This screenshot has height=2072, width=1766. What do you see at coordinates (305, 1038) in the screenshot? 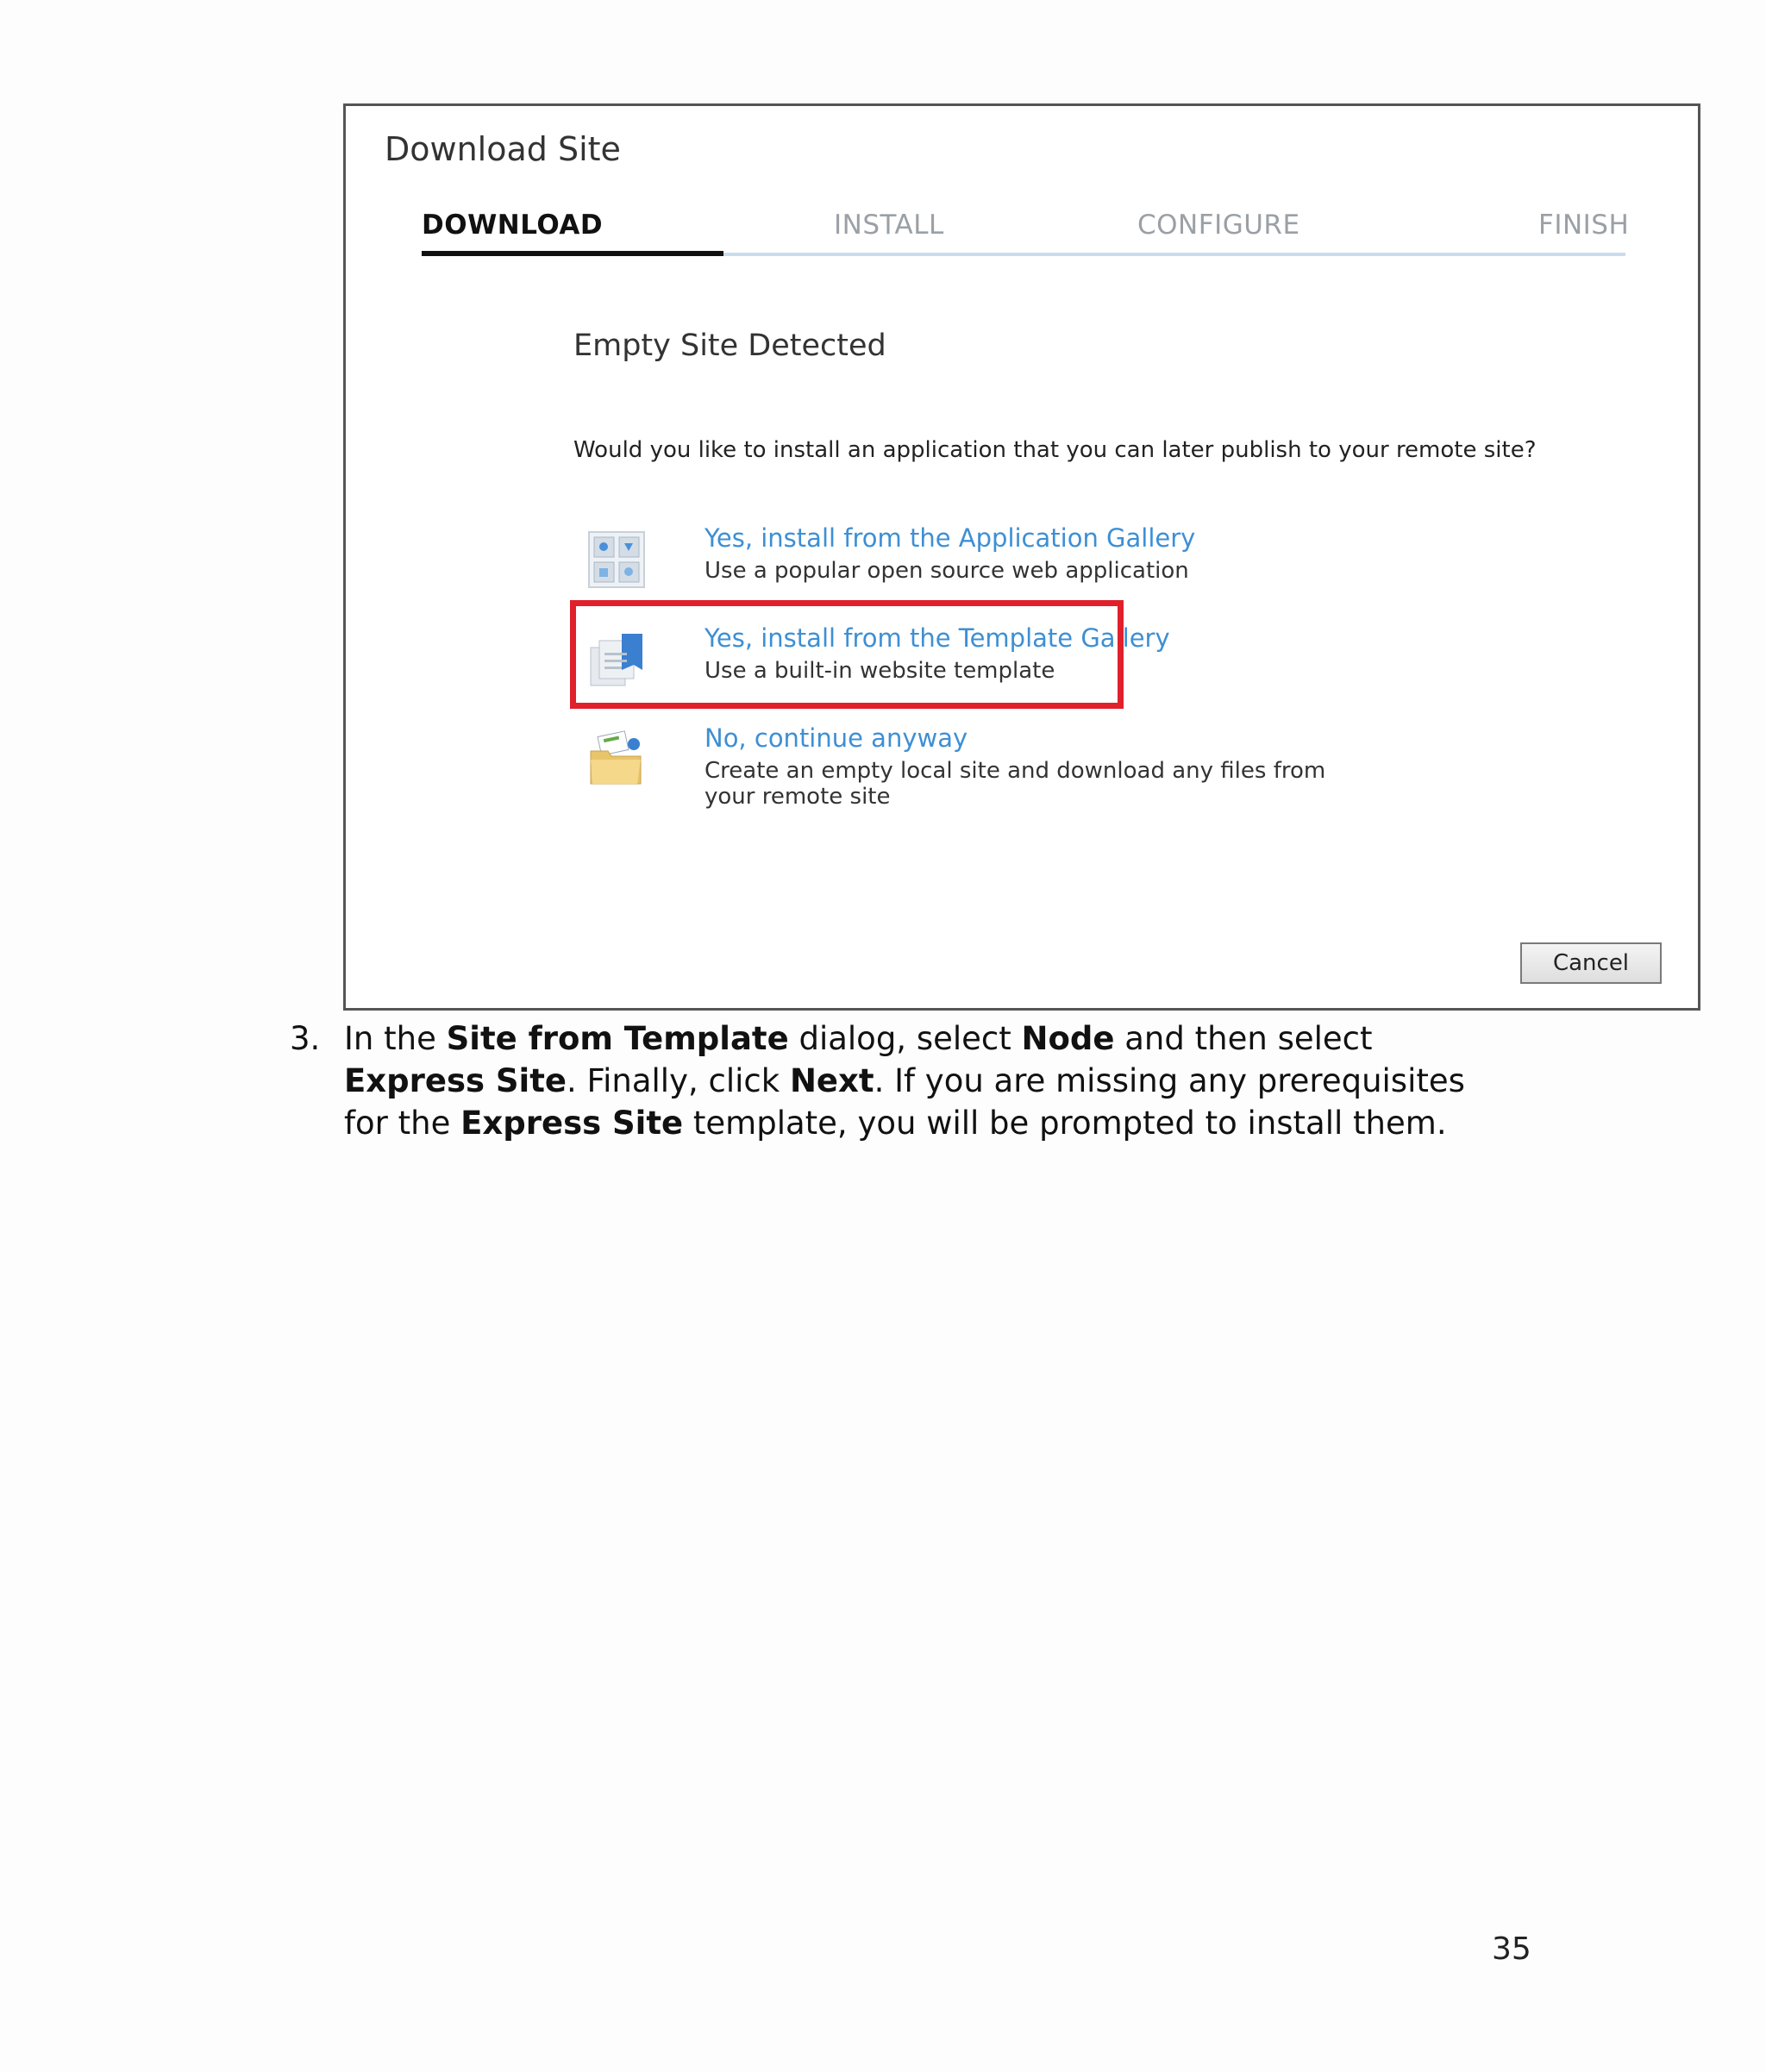
I see `step-number: 3.` at bounding box center [305, 1038].